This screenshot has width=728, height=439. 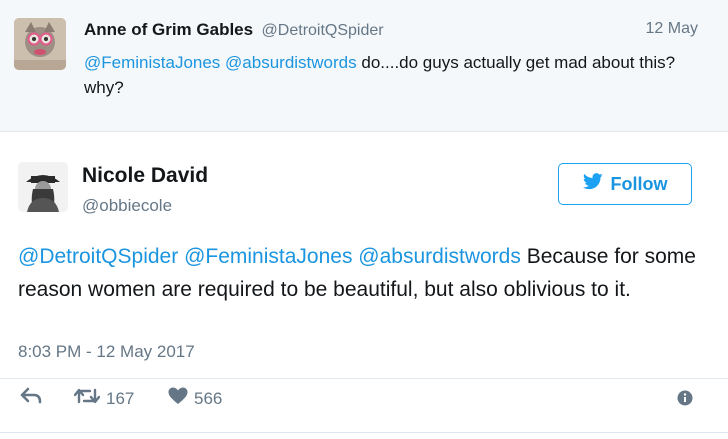 What do you see at coordinates (98, 256) in the screenshot?
I see `mention-link: @DetroitQSpider` at bounding box center [98, 256].